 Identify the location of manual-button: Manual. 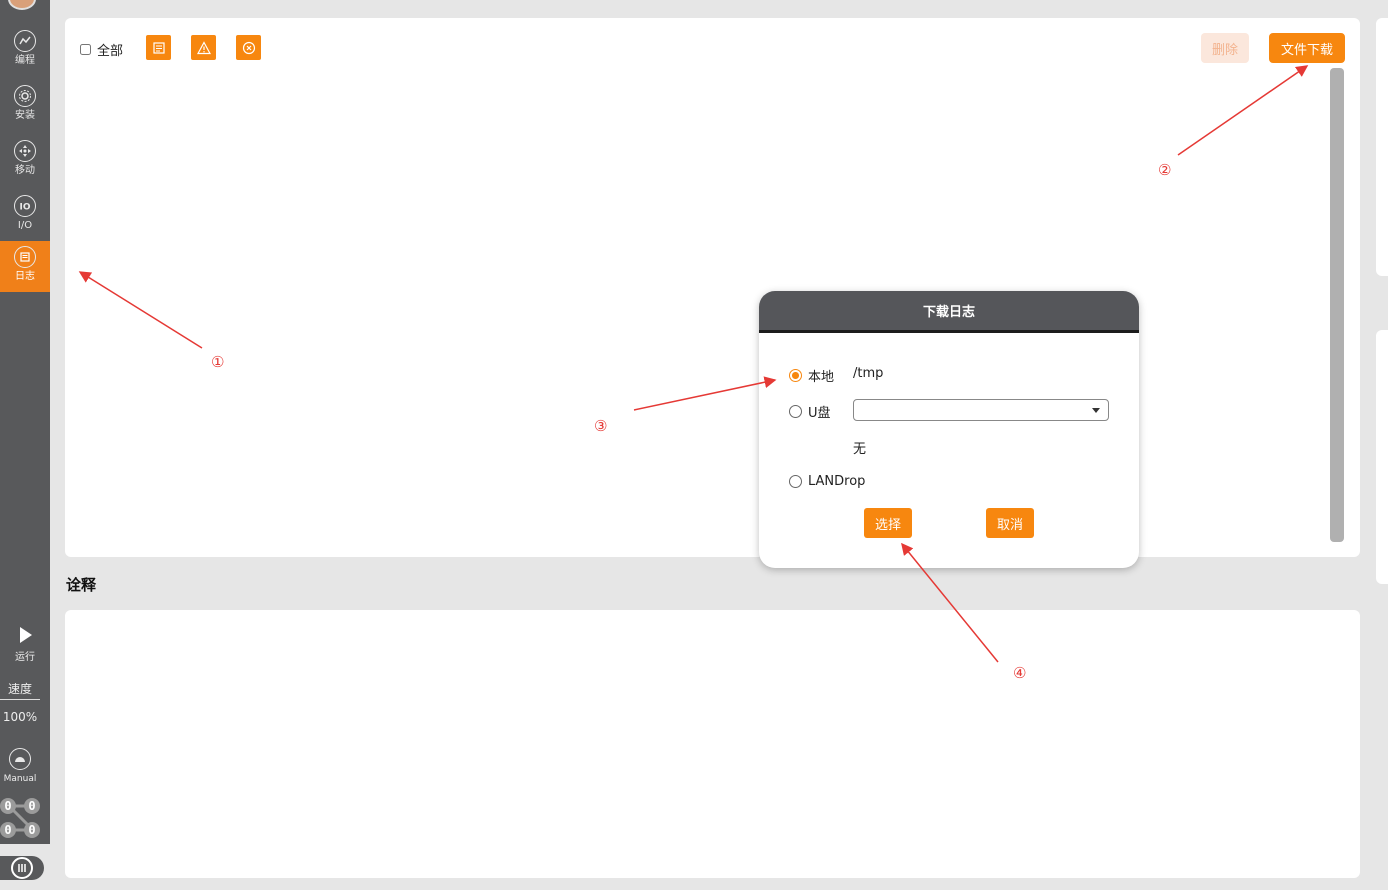
(20, 766).